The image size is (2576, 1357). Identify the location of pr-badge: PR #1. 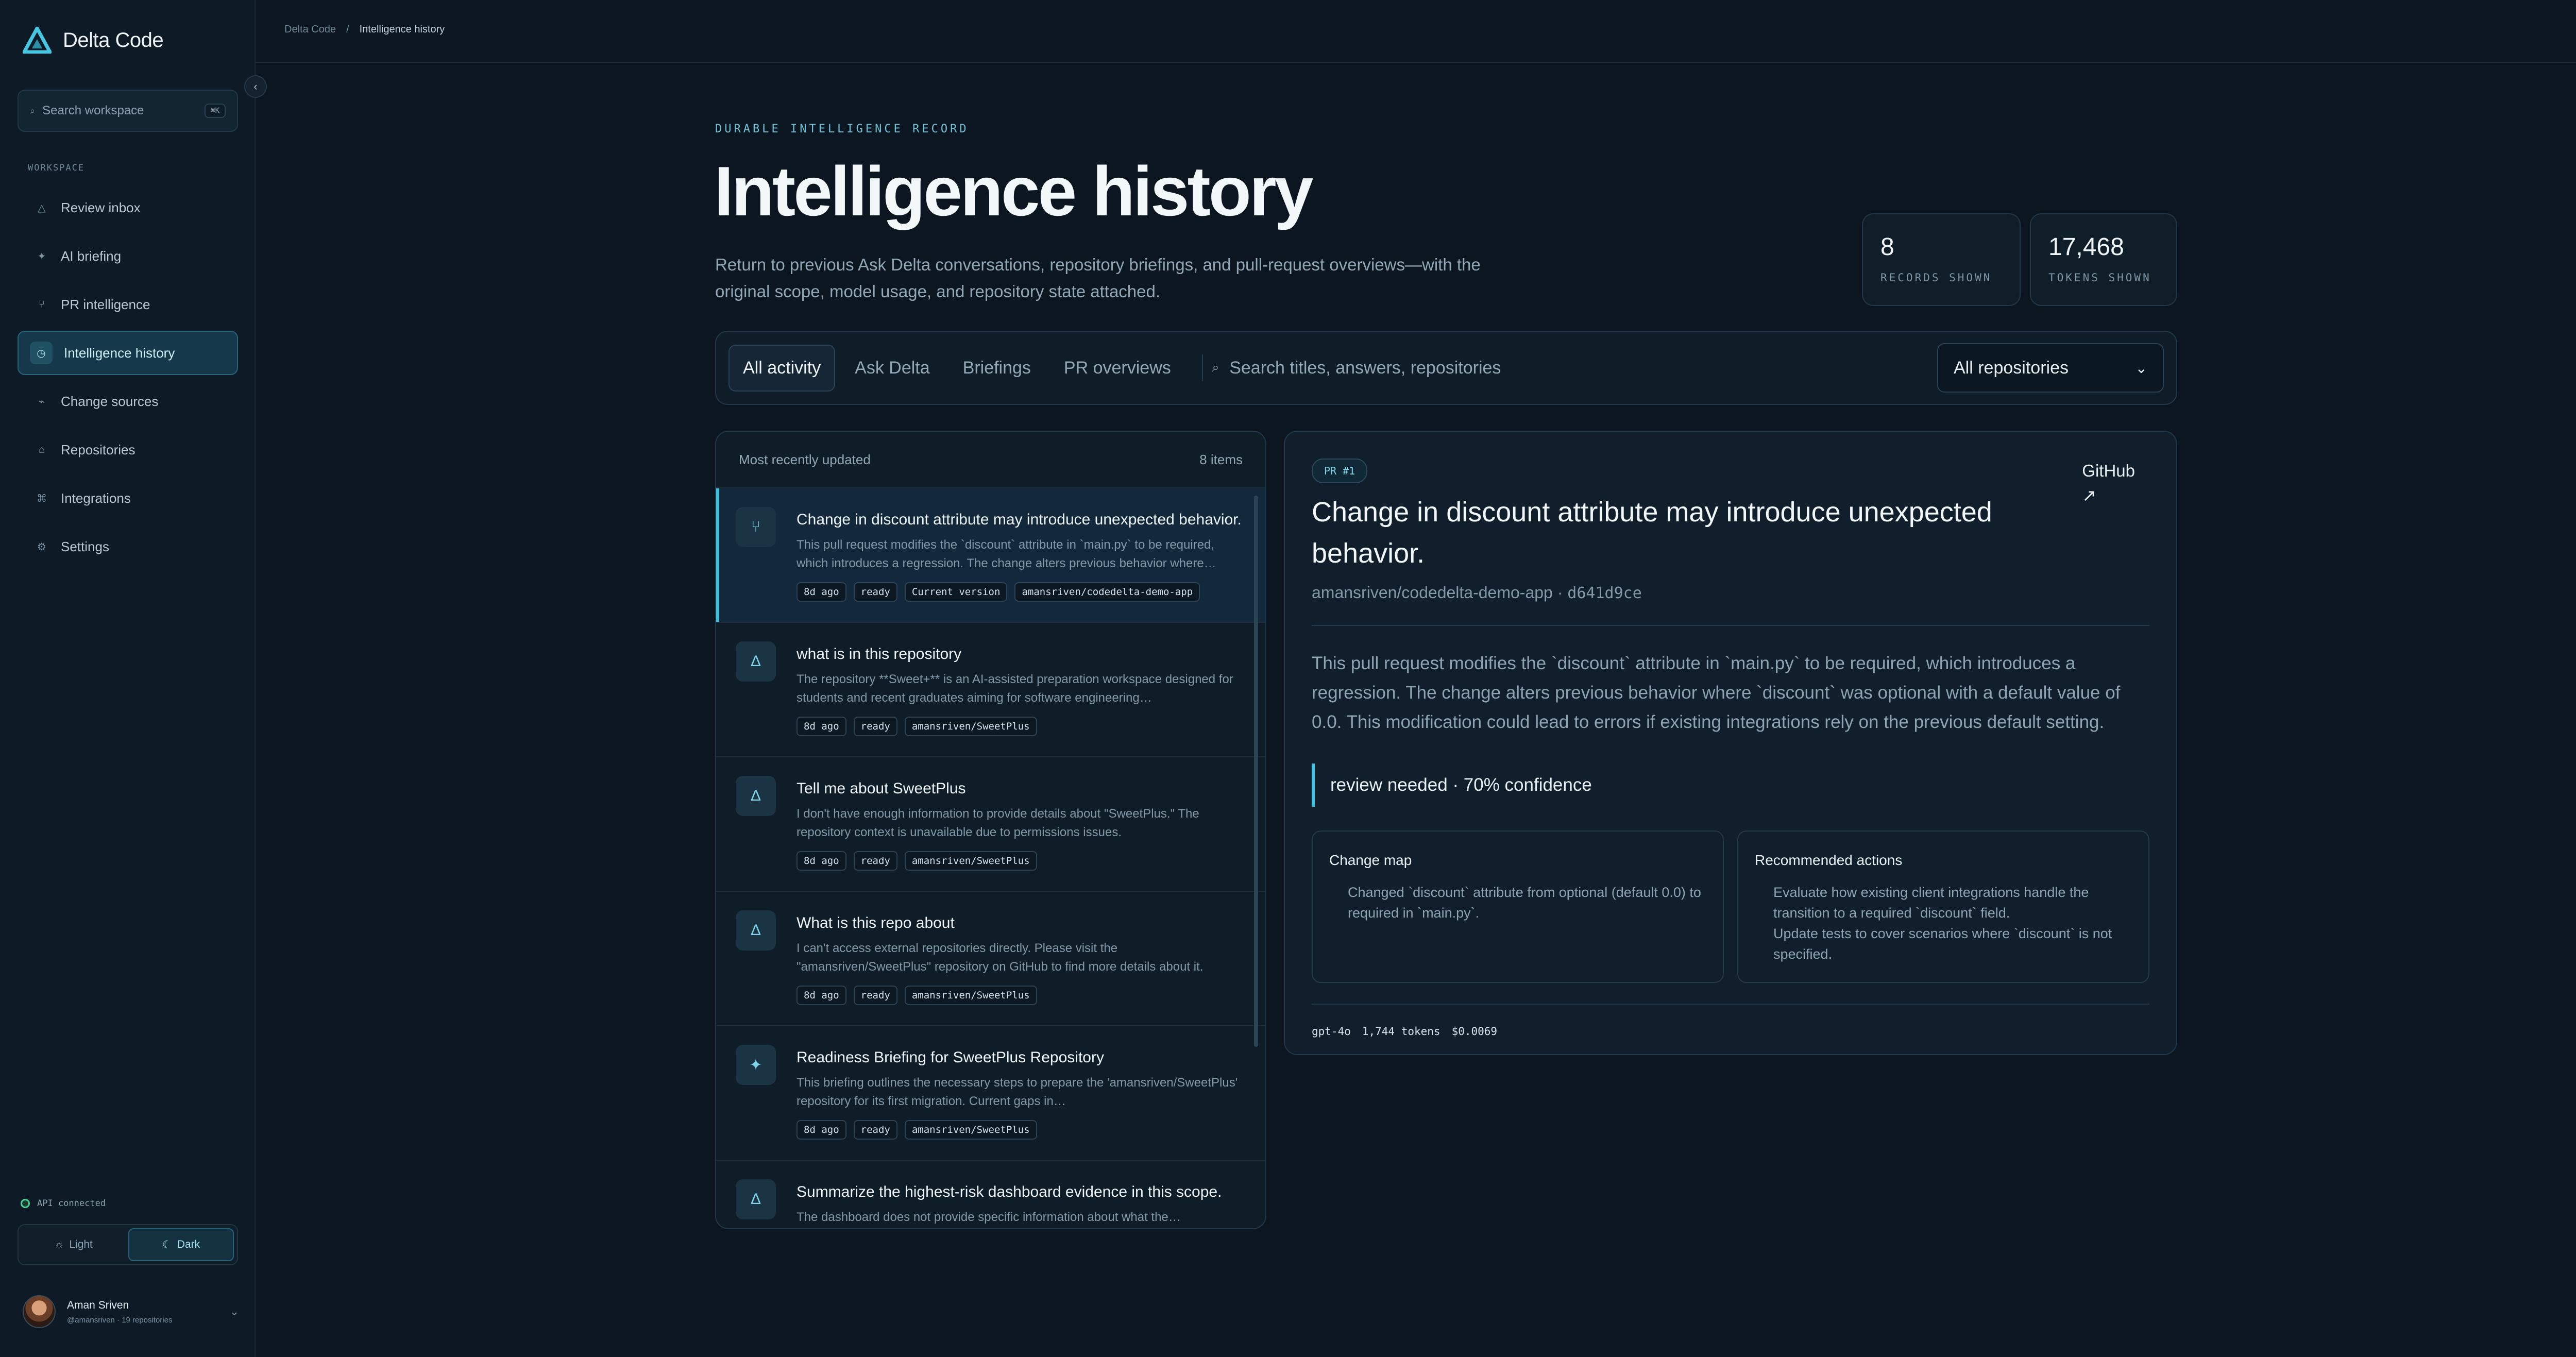
(1340, 471).